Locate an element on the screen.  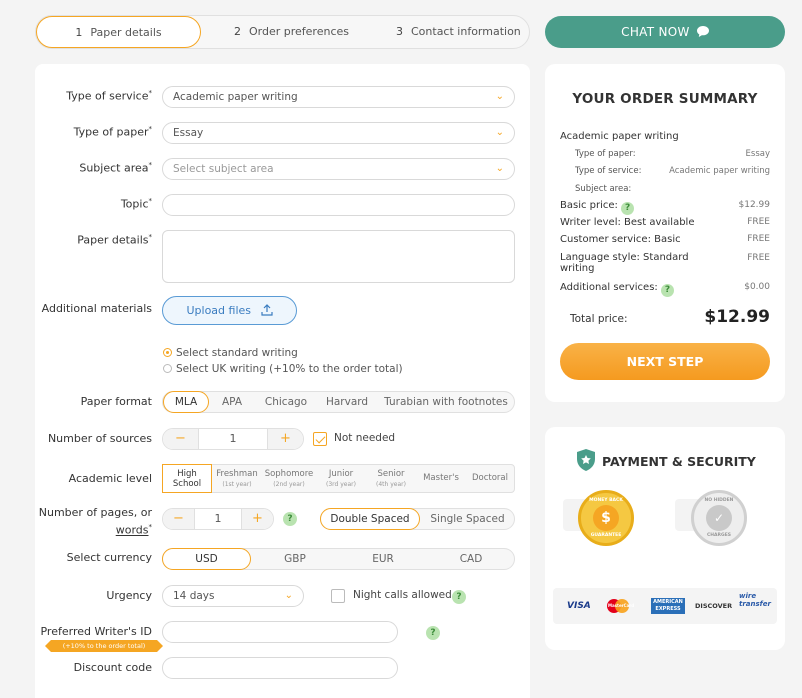
pages-decrement-button: − is located at coordinates (179, 519).